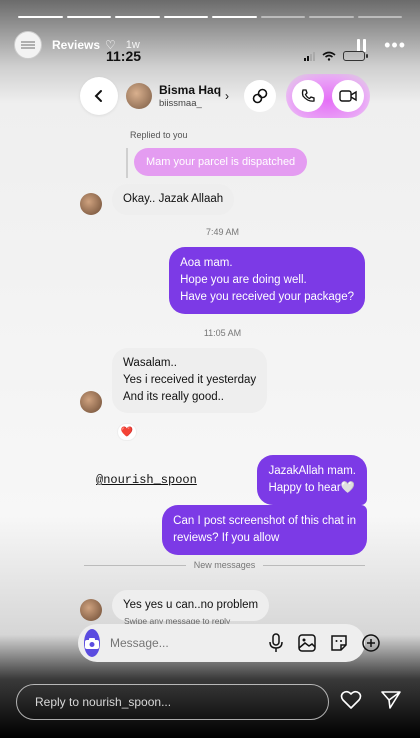 This screenshot has width=420, height=738. I want to click on sticker-icon, so click(339, 643).